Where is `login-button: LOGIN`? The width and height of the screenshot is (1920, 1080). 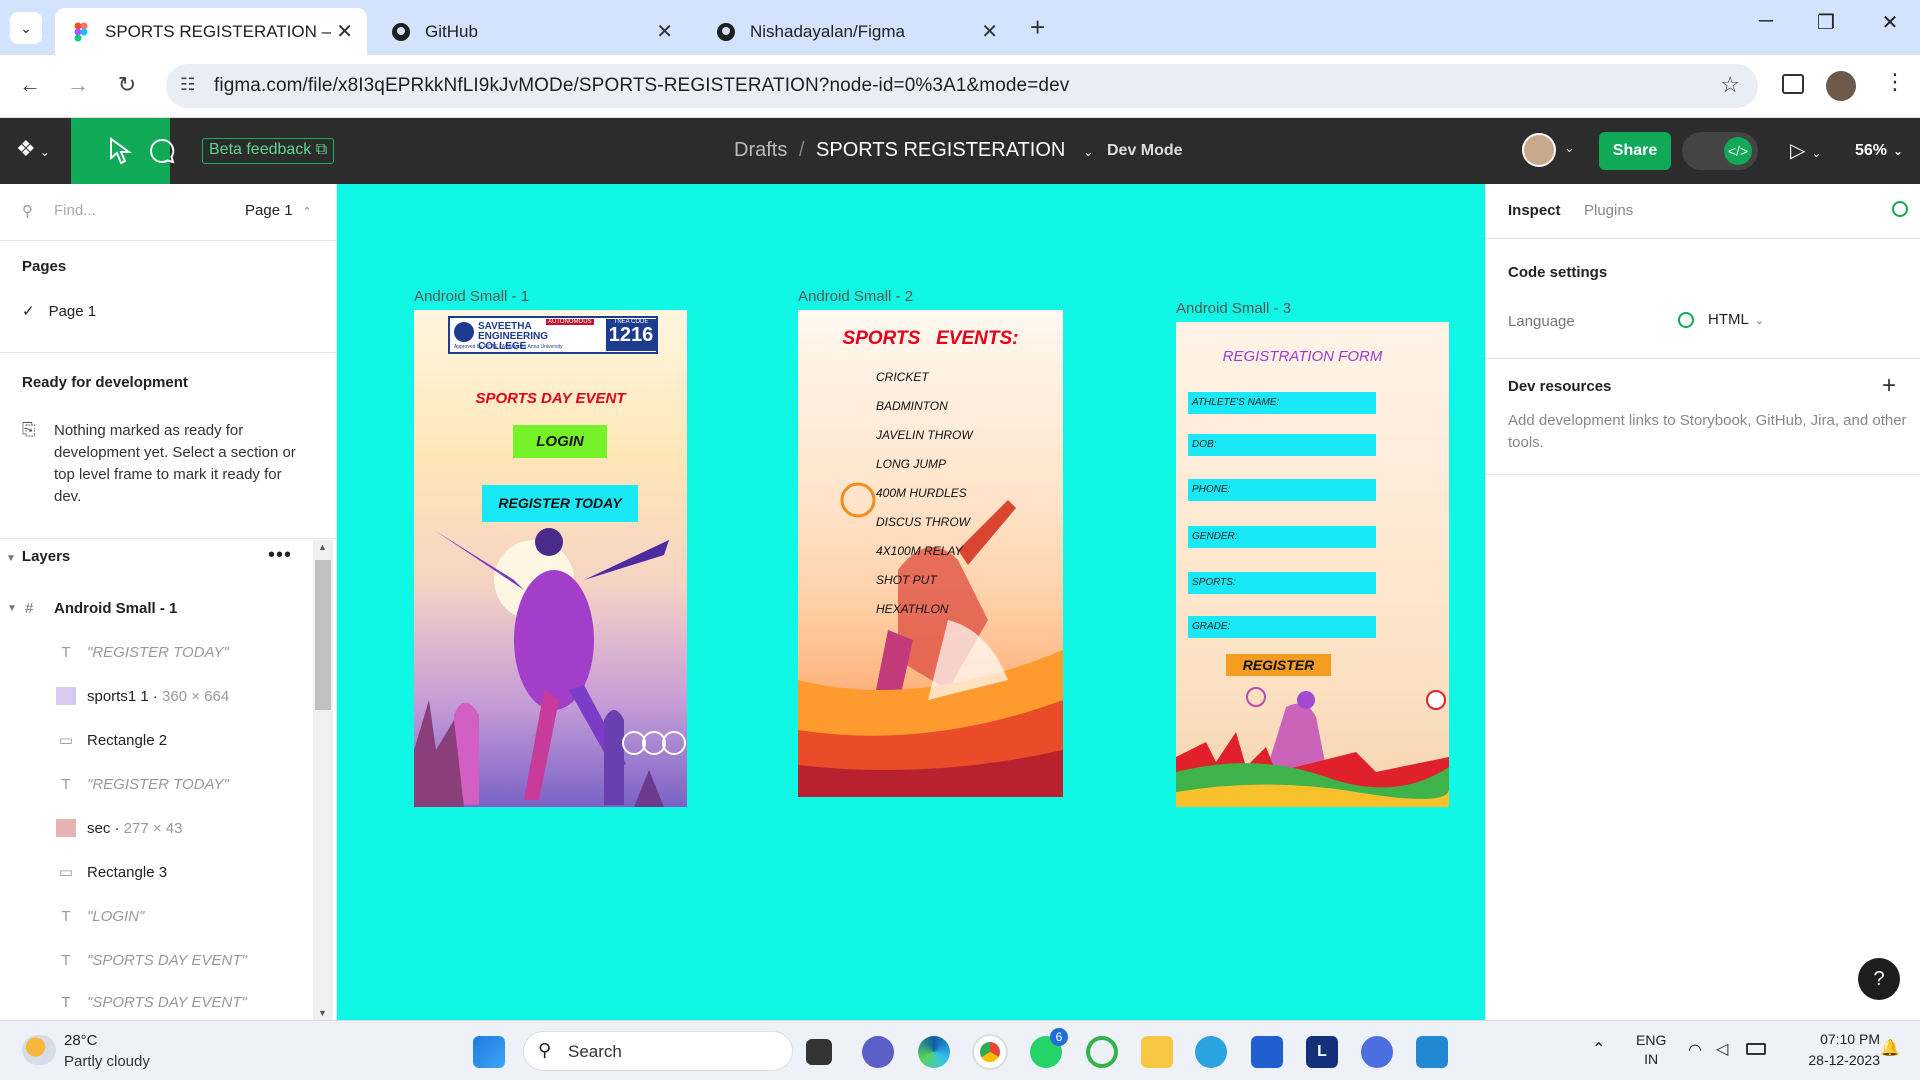 login-button: LOGIN is located at coordinates (560, 441).